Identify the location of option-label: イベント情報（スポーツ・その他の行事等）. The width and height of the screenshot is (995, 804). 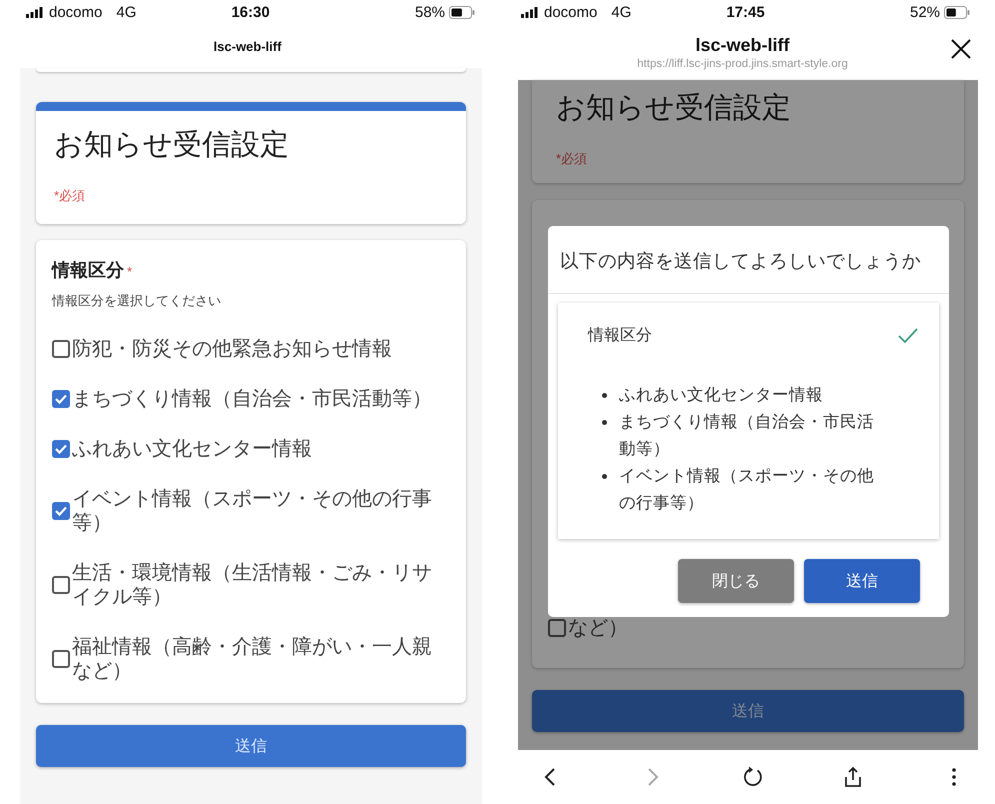
(252, 511).